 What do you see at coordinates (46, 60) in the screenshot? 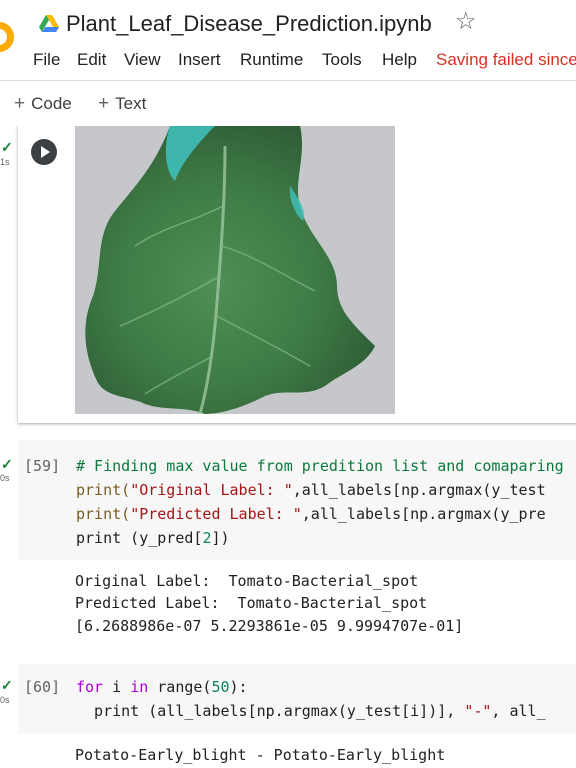
I see `menu-file: File` at bounding box center [46, 60].